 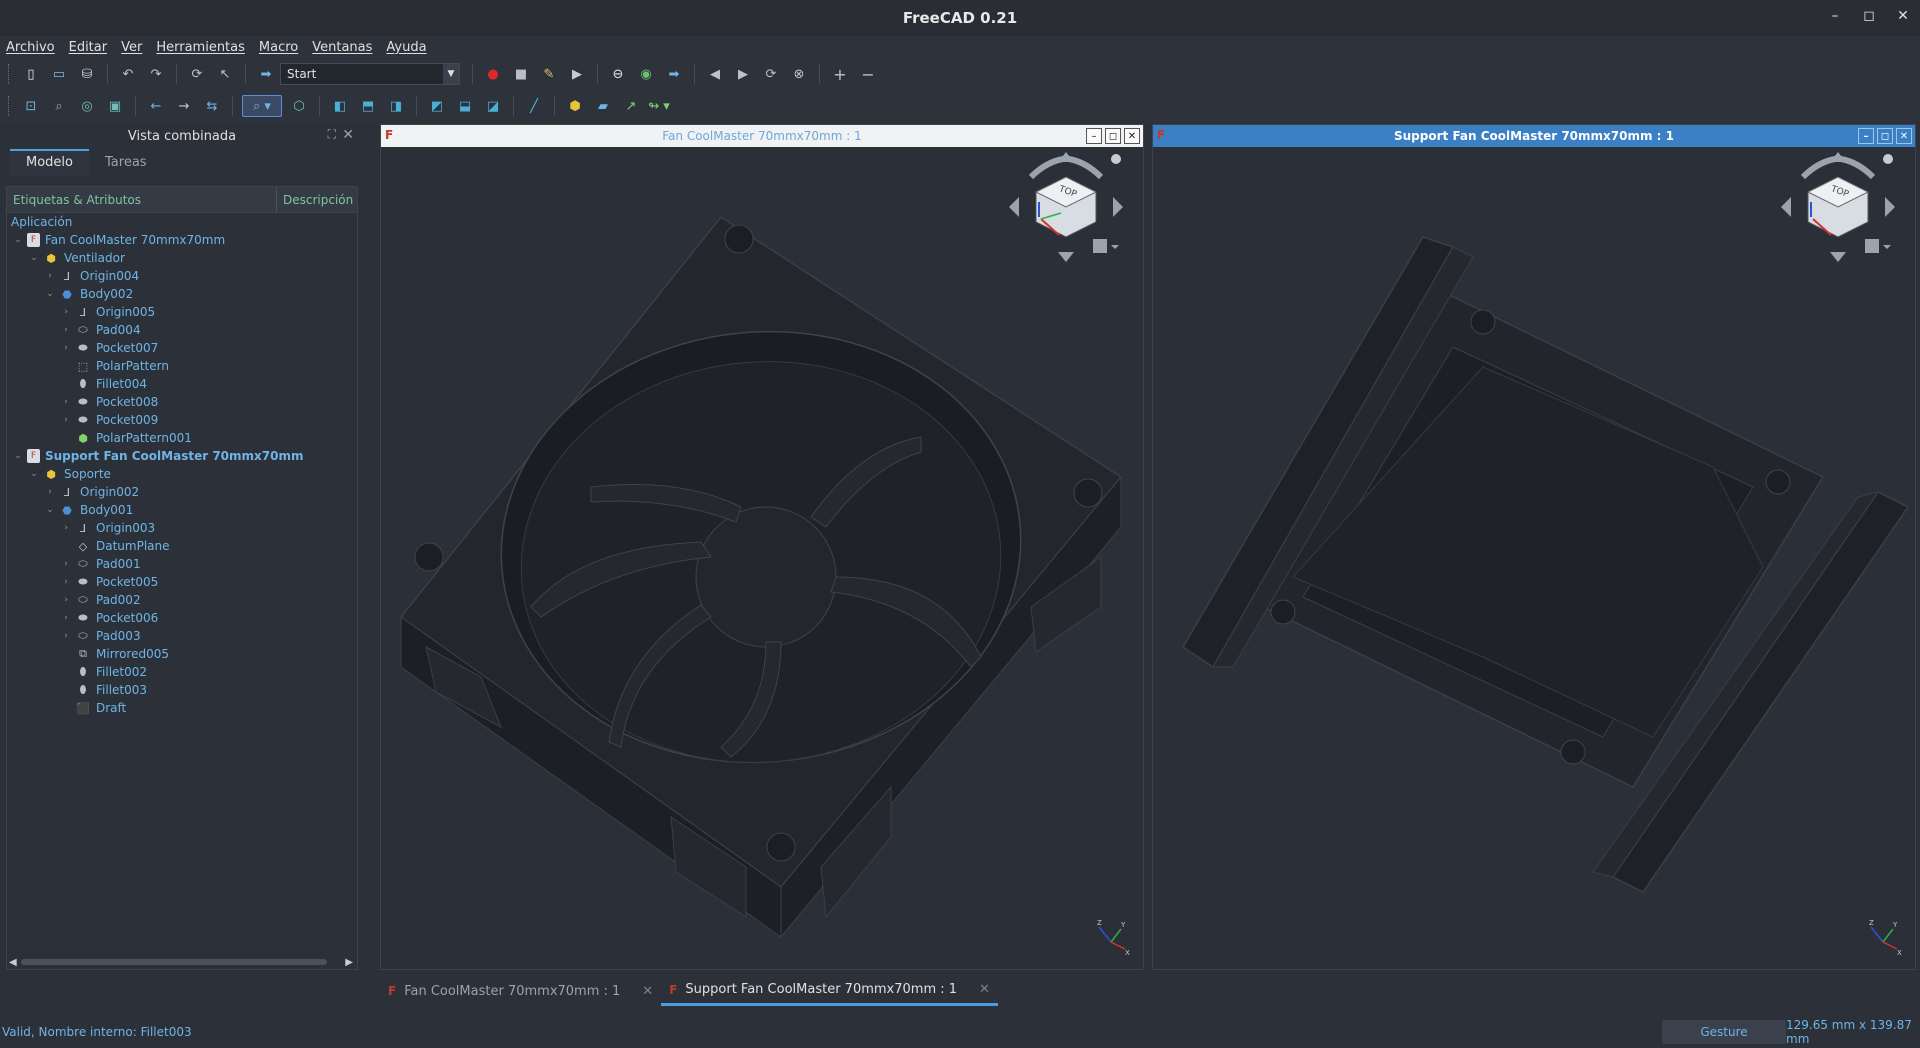 What do you see at coordinates (618, 74) in the screenshot?
I see `no-entry-icon: ⊖` at bounding box center [618, 74].